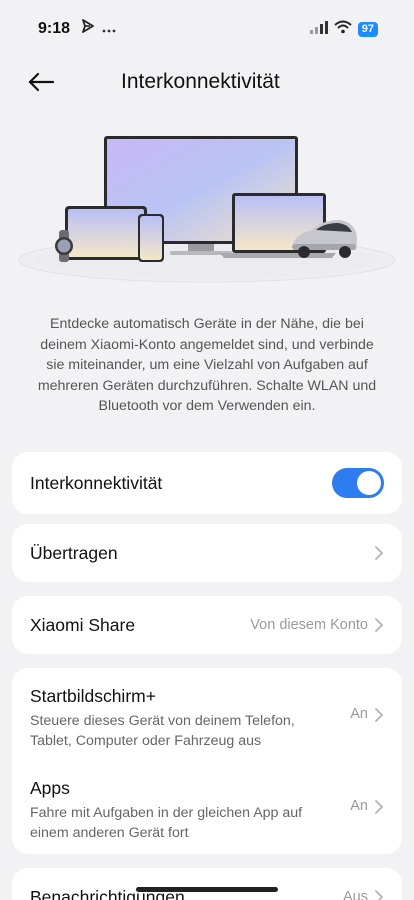  I want to click on transfer-label: Übertragen, so click(74, 552).